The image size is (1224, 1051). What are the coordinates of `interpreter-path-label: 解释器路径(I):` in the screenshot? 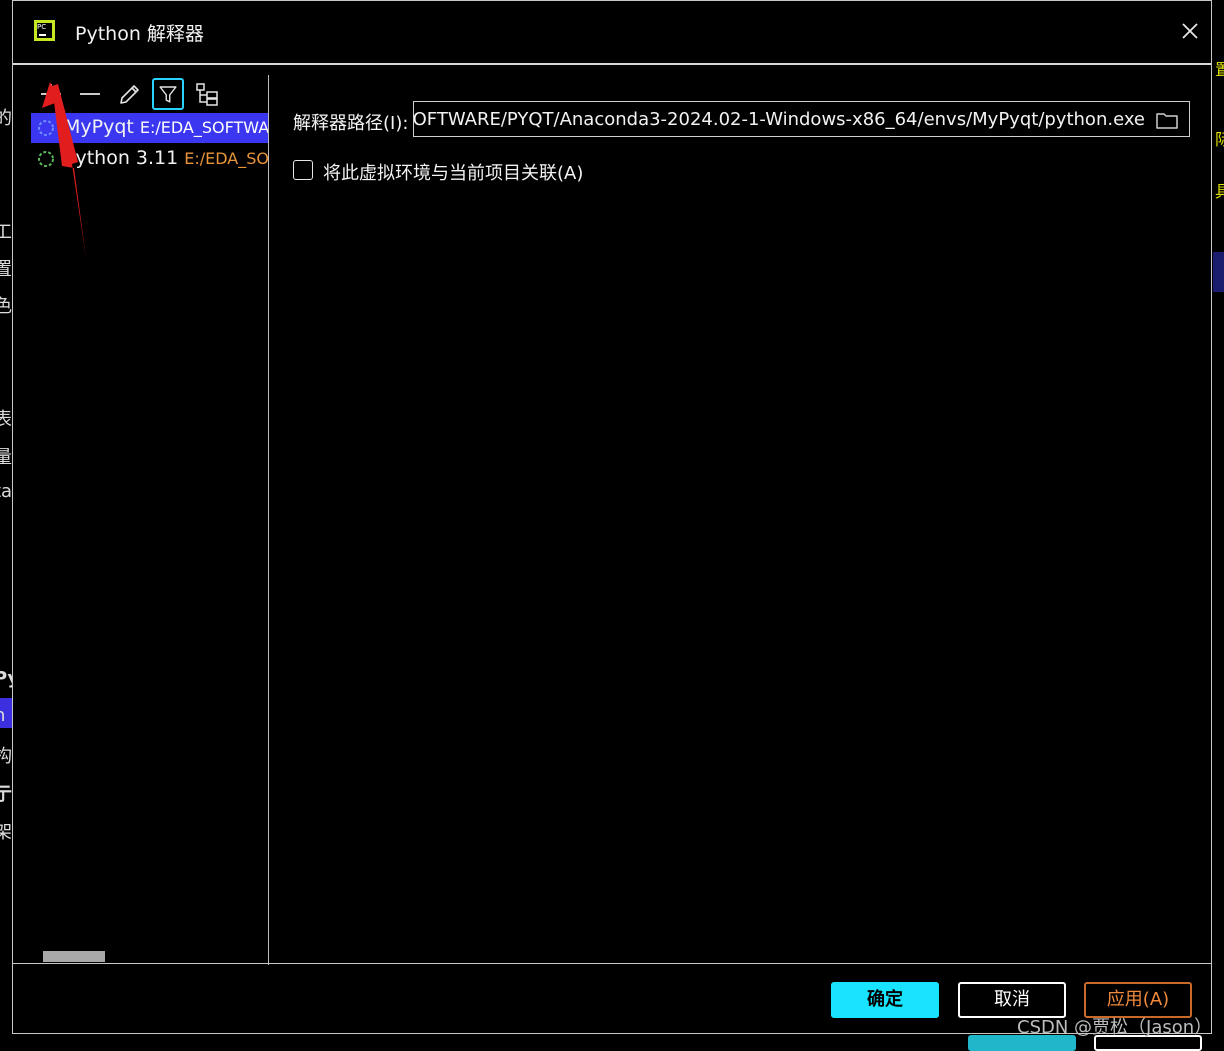 It's located at (351, 123).